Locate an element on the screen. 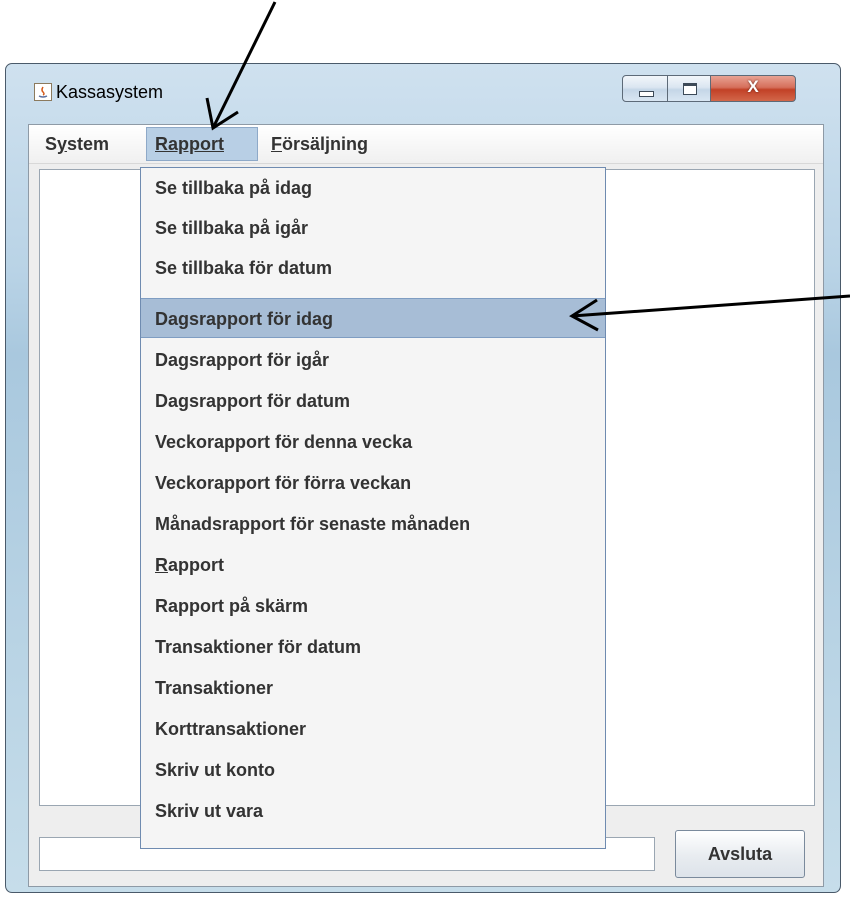 The width and height of the screenshot is (850, 903). arrow-to-rapport-menu is located at coordinates (241, 66).